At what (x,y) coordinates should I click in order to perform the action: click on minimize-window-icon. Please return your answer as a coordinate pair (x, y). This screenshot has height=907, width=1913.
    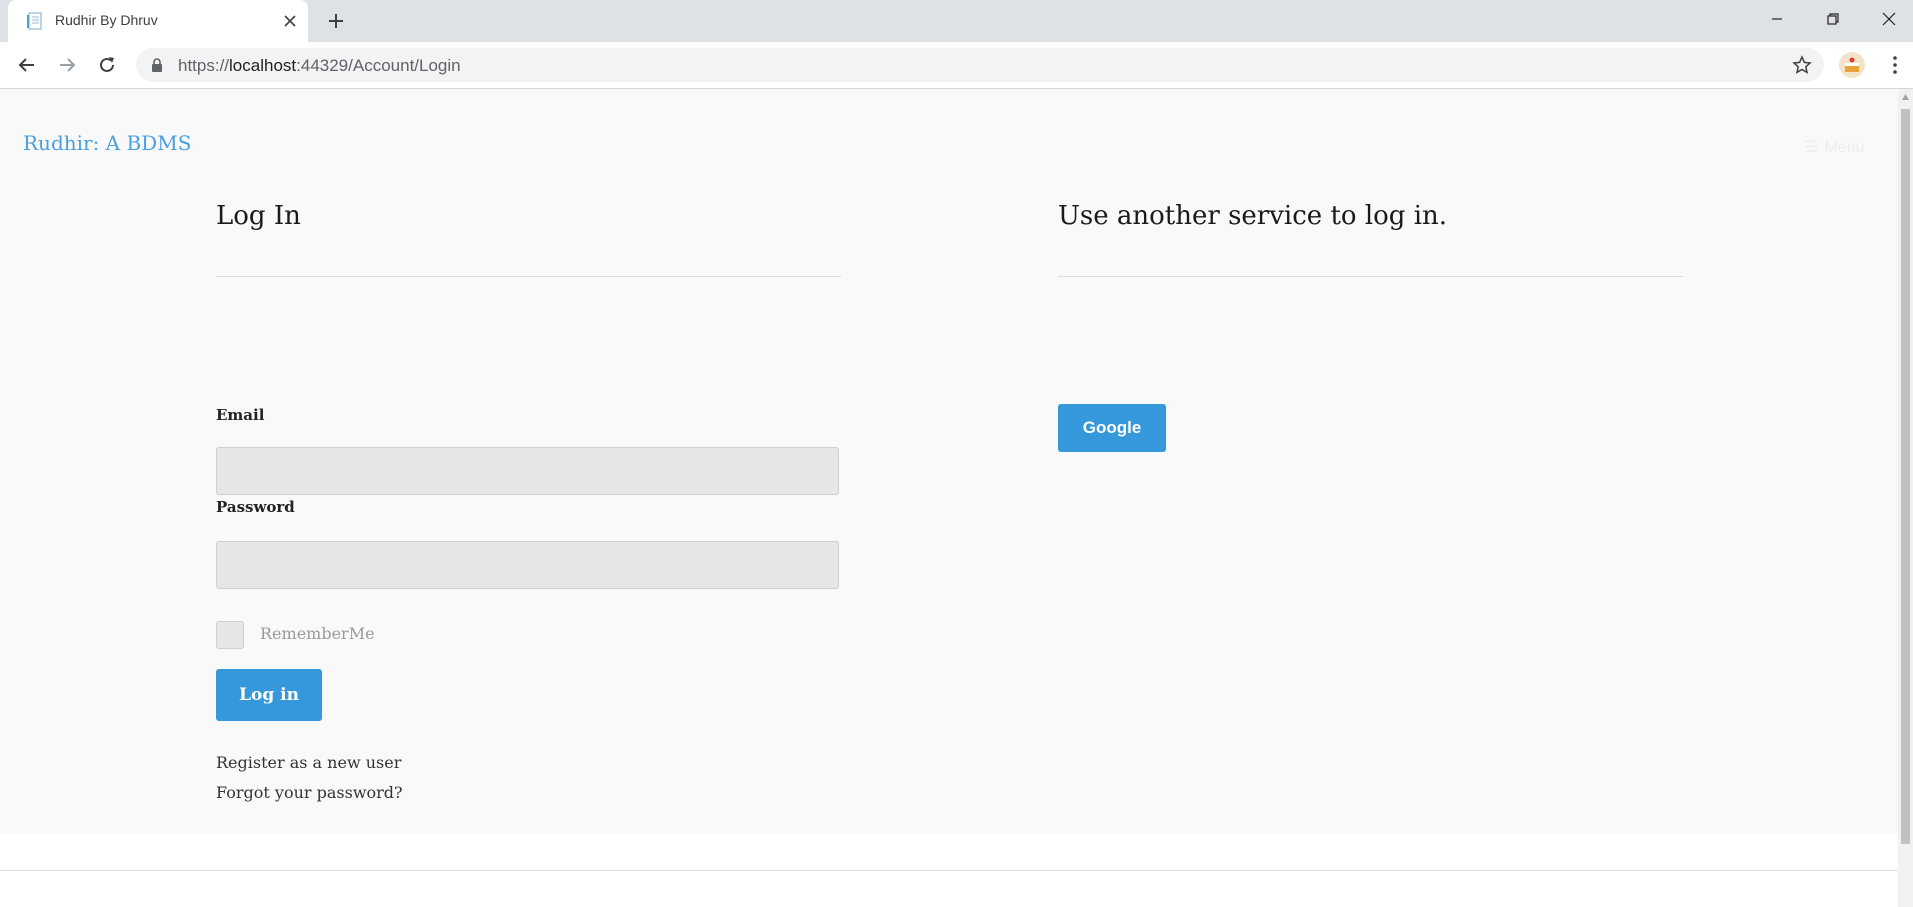
    Looking at the image, I should click on (1777, 19).